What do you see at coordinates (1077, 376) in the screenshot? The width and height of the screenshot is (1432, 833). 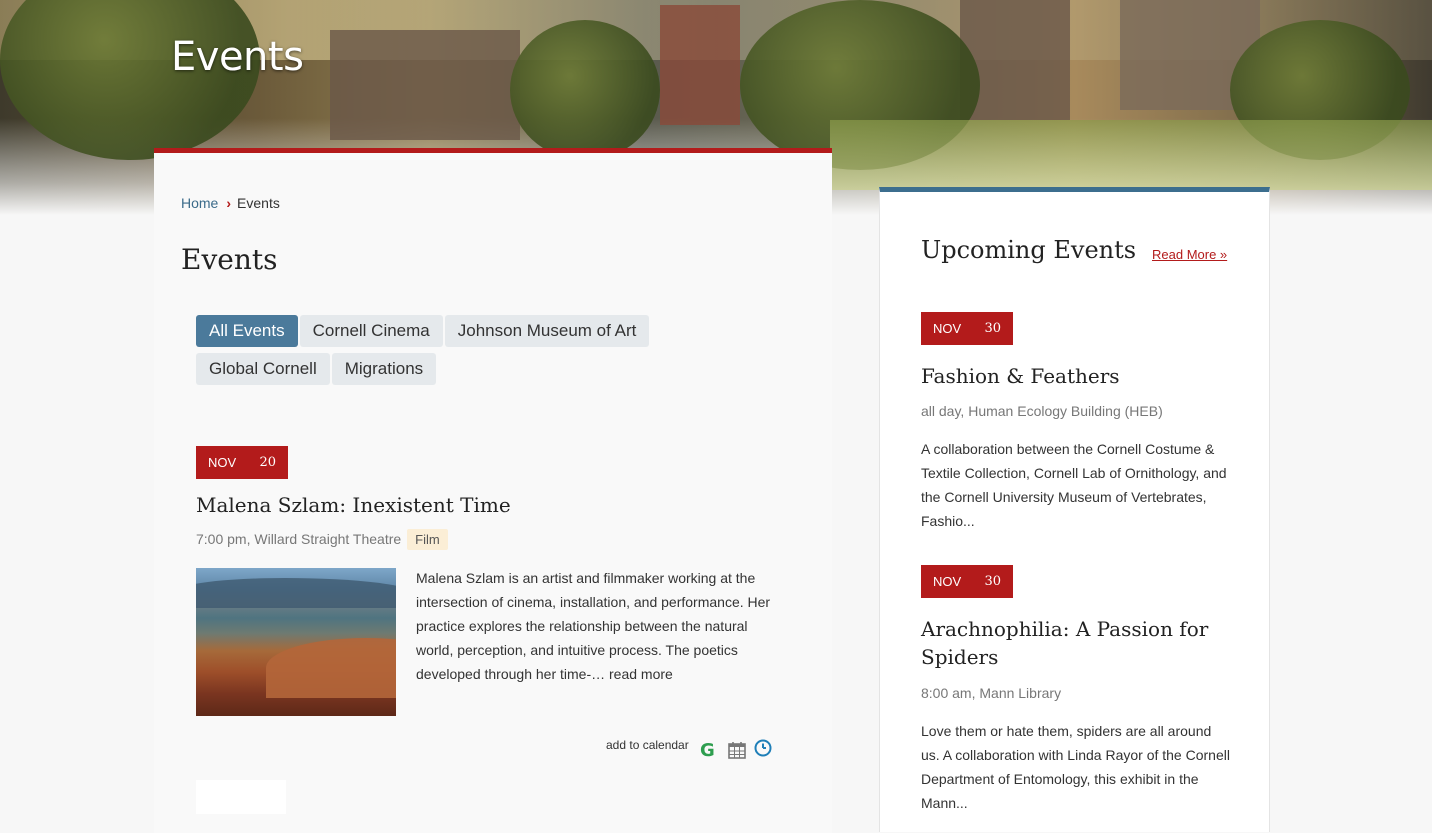 I see `sidebar-event-title-link: Fashion & Feathers` at bounding box center [1077, 376].